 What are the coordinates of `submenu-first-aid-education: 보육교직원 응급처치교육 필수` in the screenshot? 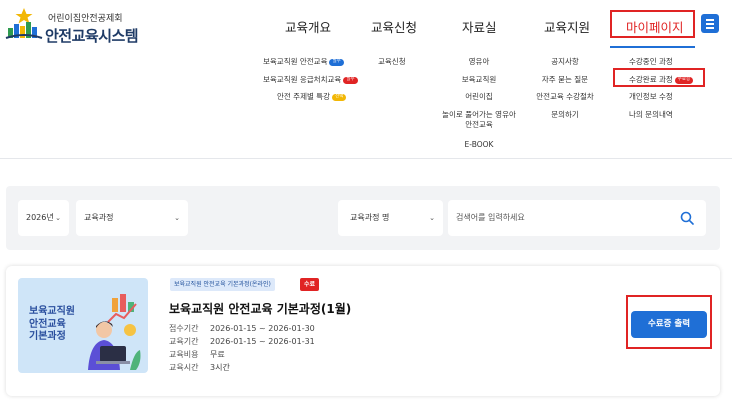 It's located at (310, 80).